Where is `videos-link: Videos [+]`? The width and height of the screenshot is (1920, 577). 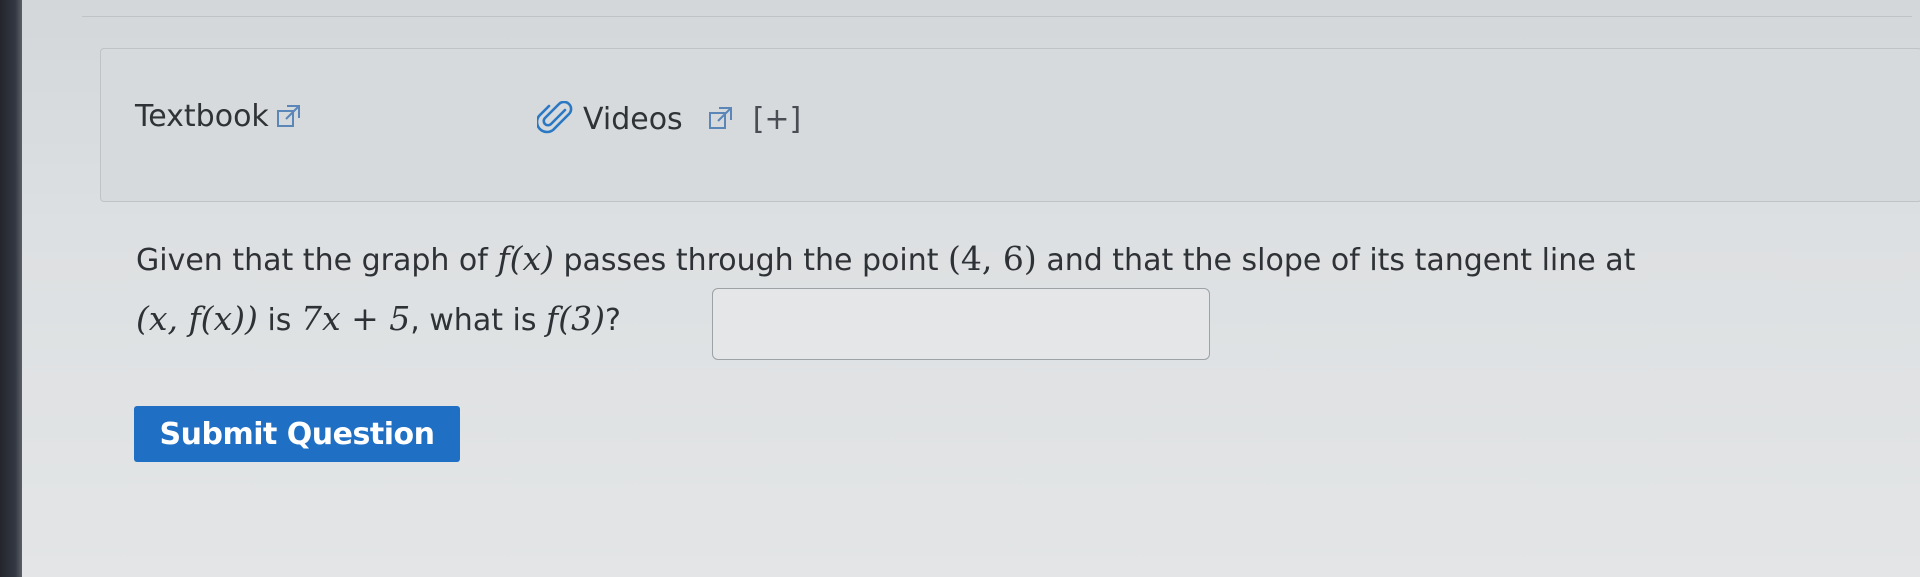 videos-link: Videos [+] is located at coordinates (669, 119).